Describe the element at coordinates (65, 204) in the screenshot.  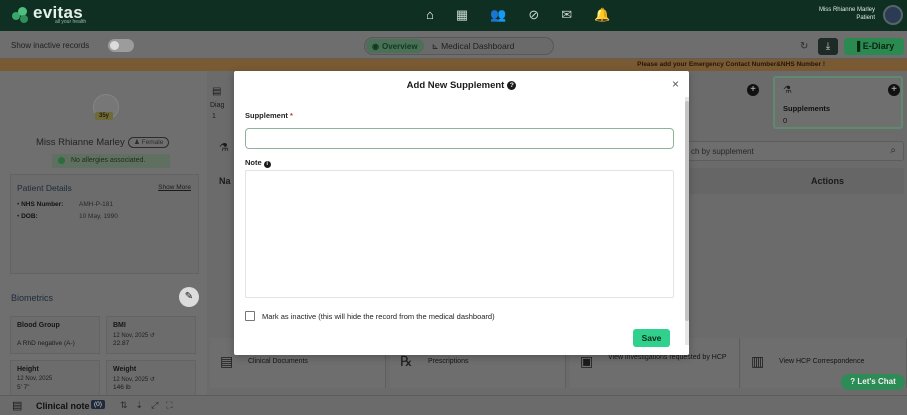
I see `nhs-row: • NHS Number: AMH-P-181` at that location.